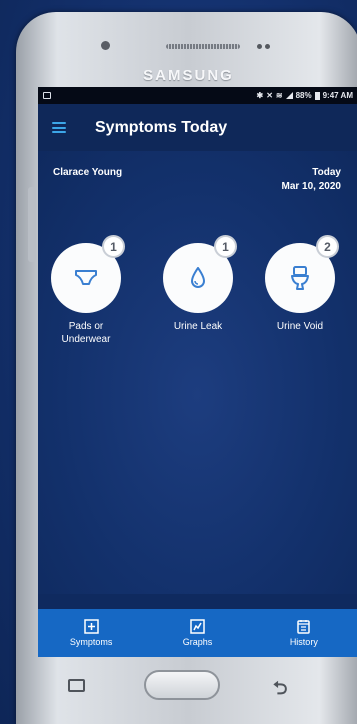 The image size is (357, 724). I want to click on date-value: Mar 10, 2020, so click(311, 186).